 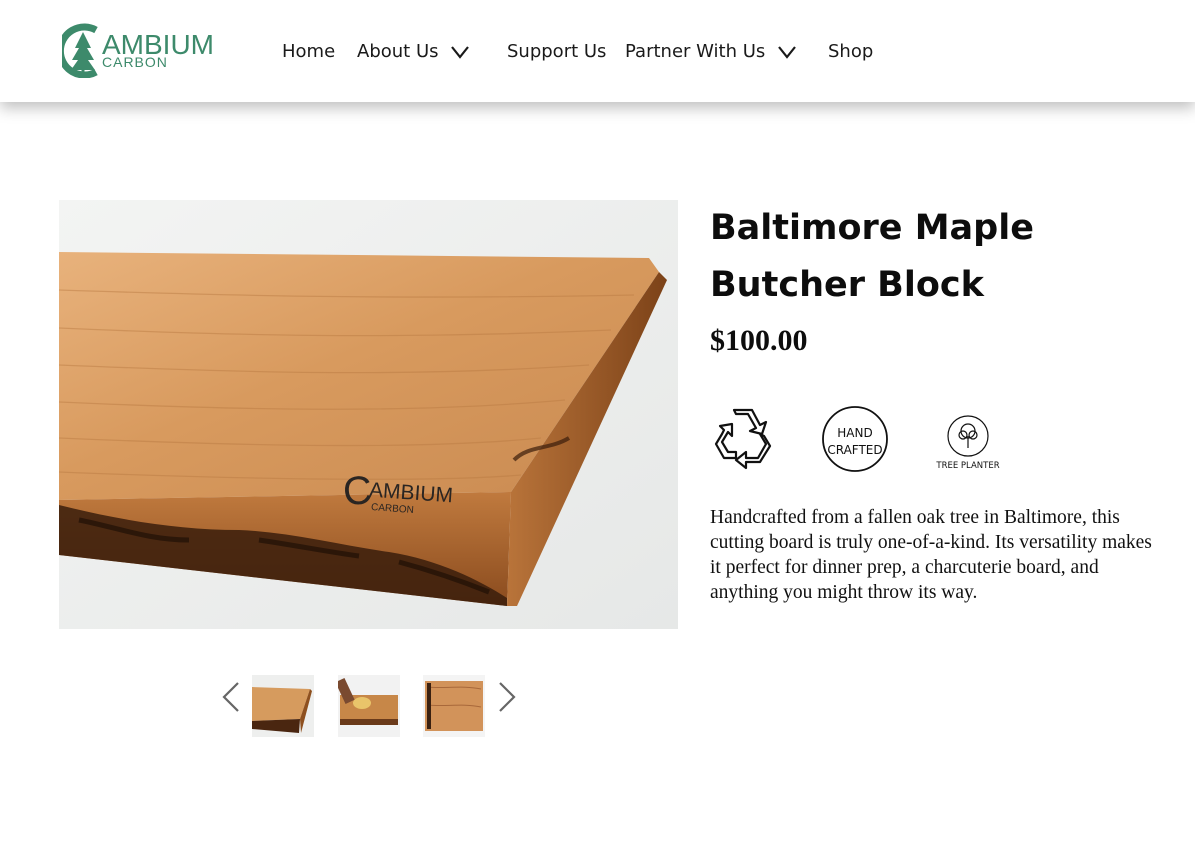 I want to click on tree-planter-icon: TREE PLANTER, so click(x=968, y=441).